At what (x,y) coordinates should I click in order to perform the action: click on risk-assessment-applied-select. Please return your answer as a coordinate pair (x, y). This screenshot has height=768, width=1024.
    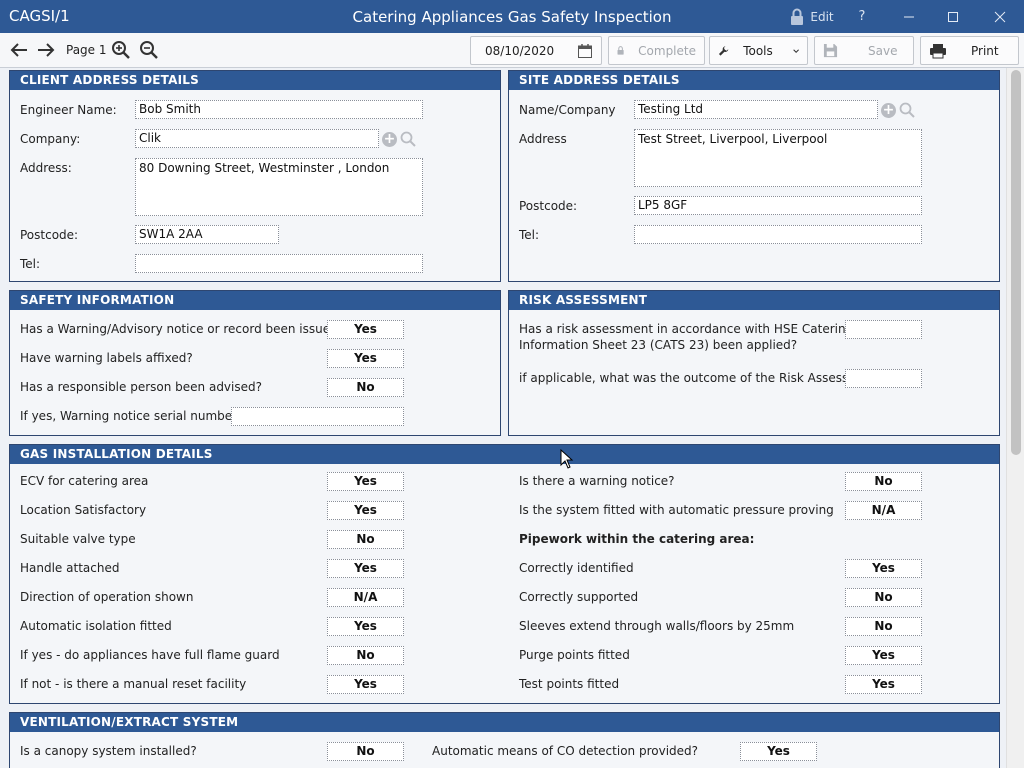
    Looking at the image, I should click on (883, 329).